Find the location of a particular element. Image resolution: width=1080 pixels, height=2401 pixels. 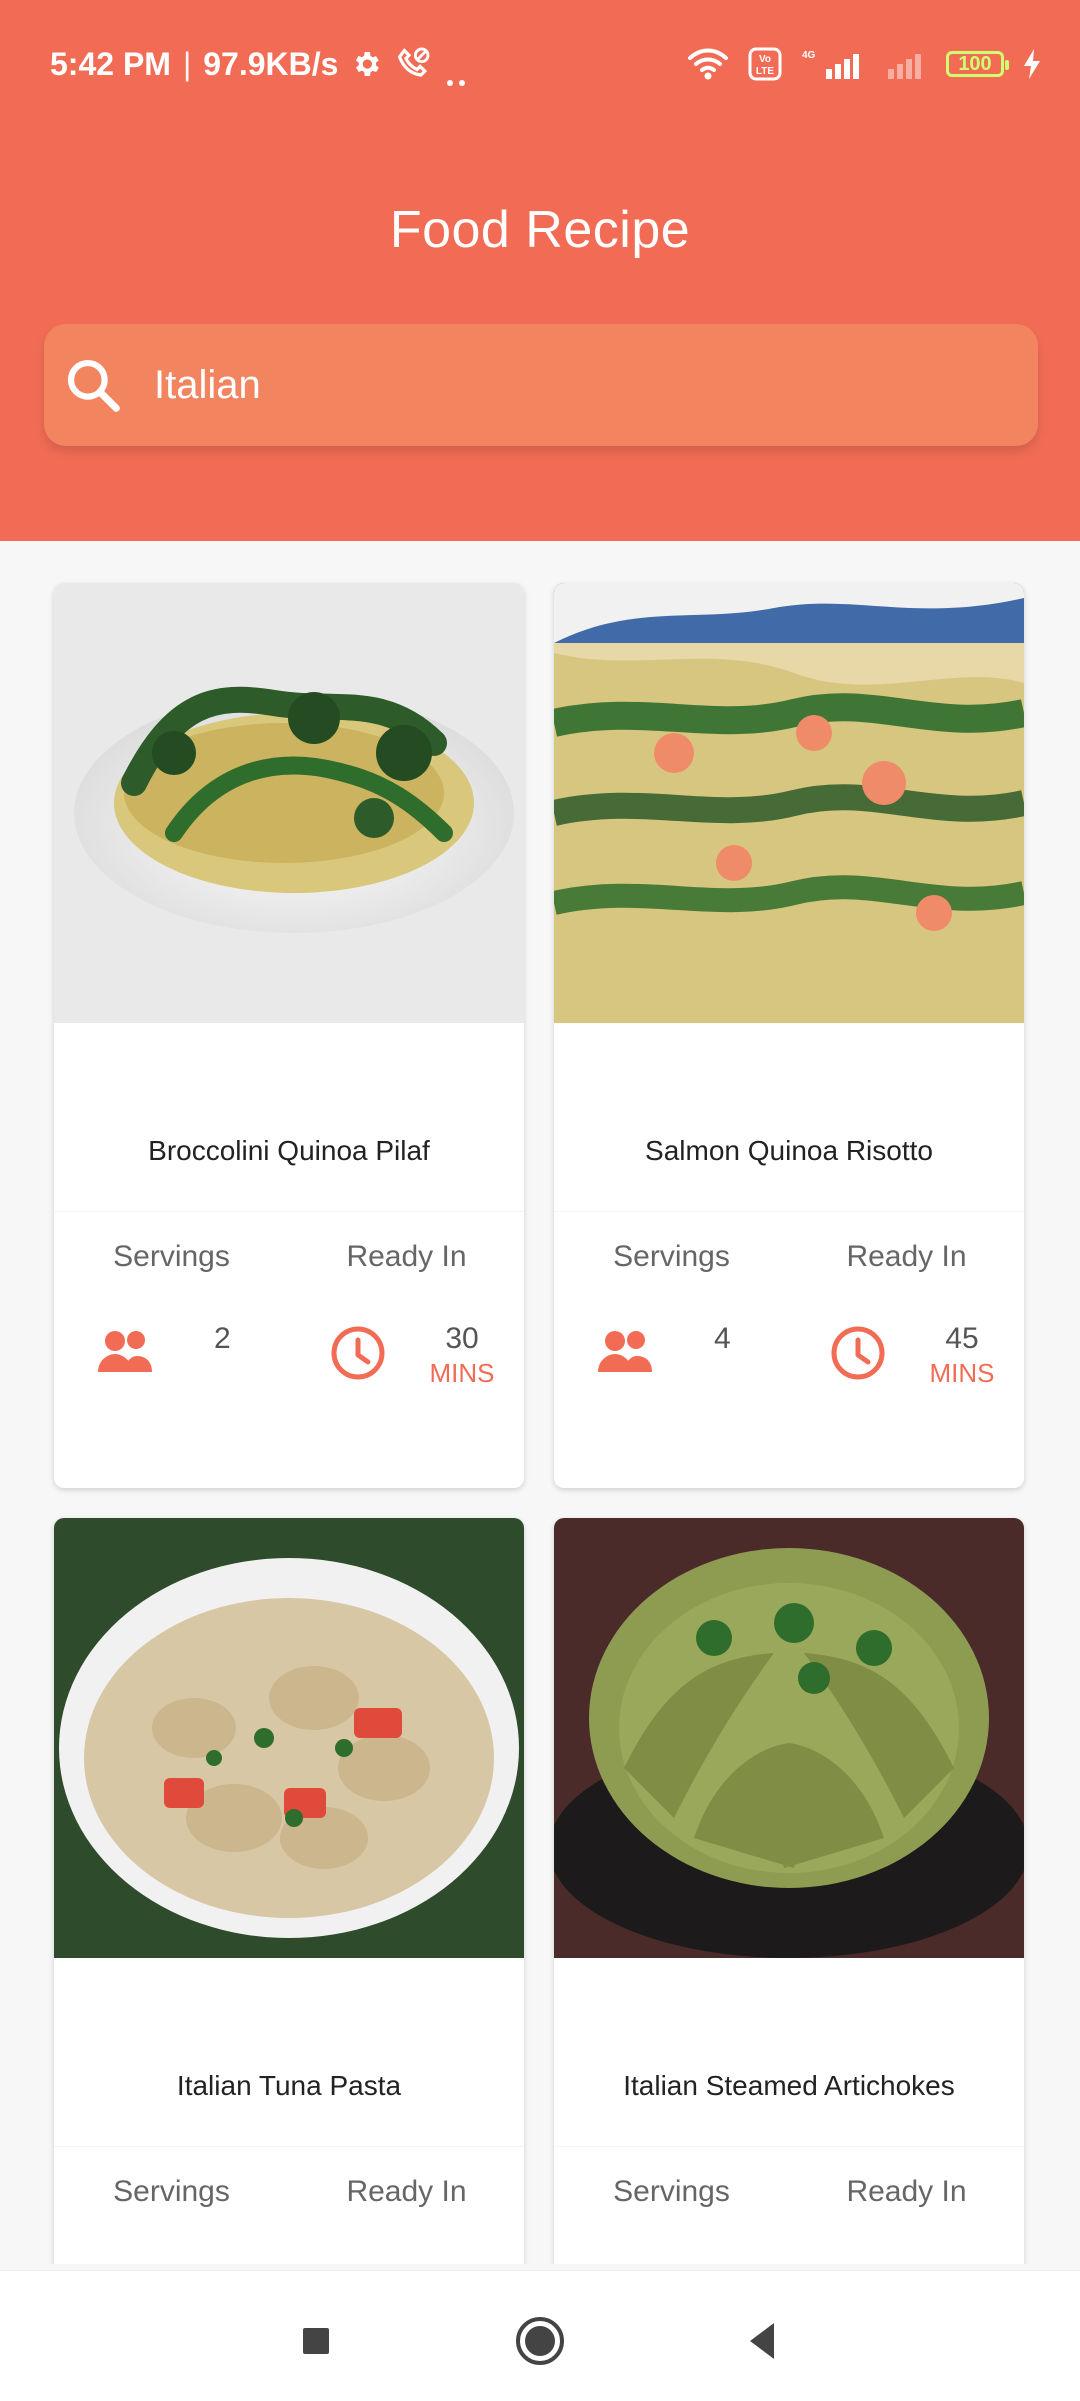

recipe-card: Italian Tuna Pasta Servings Ready In is located at coordinates (289, 1891).